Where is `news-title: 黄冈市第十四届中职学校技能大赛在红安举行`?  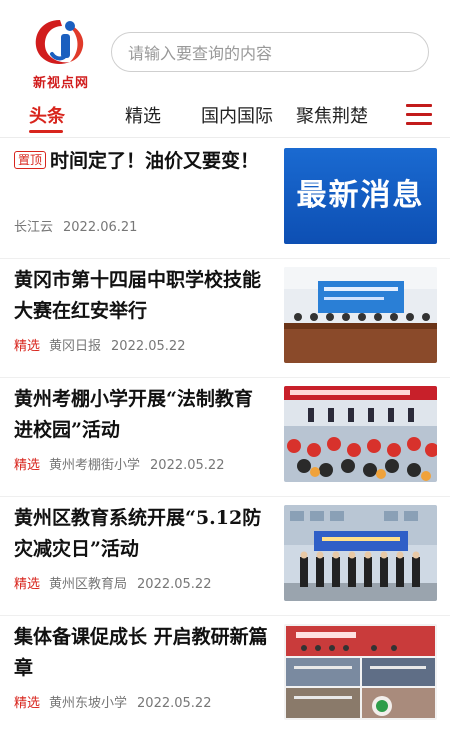 news-title: 黄冈市第十四届中职学校技能大赛在红安举行 is located at coordinates (141, 296).